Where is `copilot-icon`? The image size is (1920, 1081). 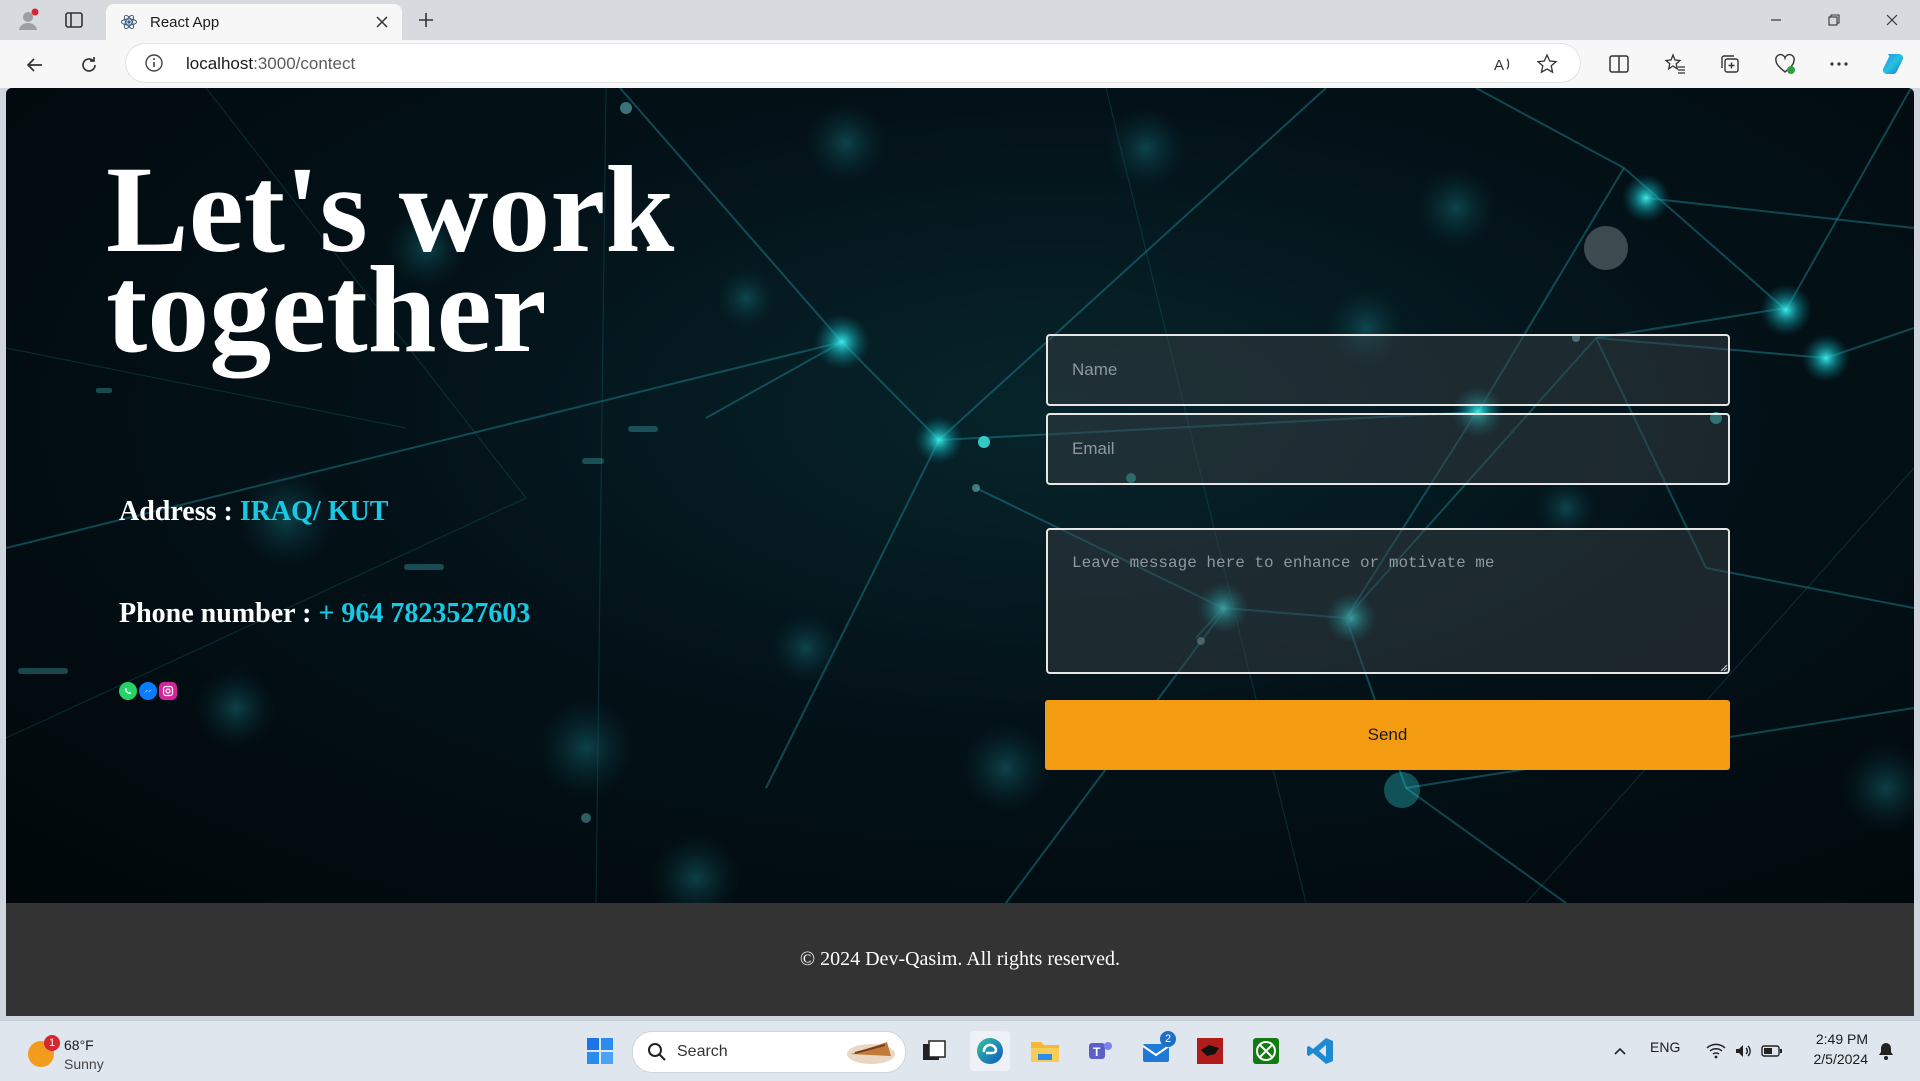 copilot-icon is located at coordinates (1893, 64).